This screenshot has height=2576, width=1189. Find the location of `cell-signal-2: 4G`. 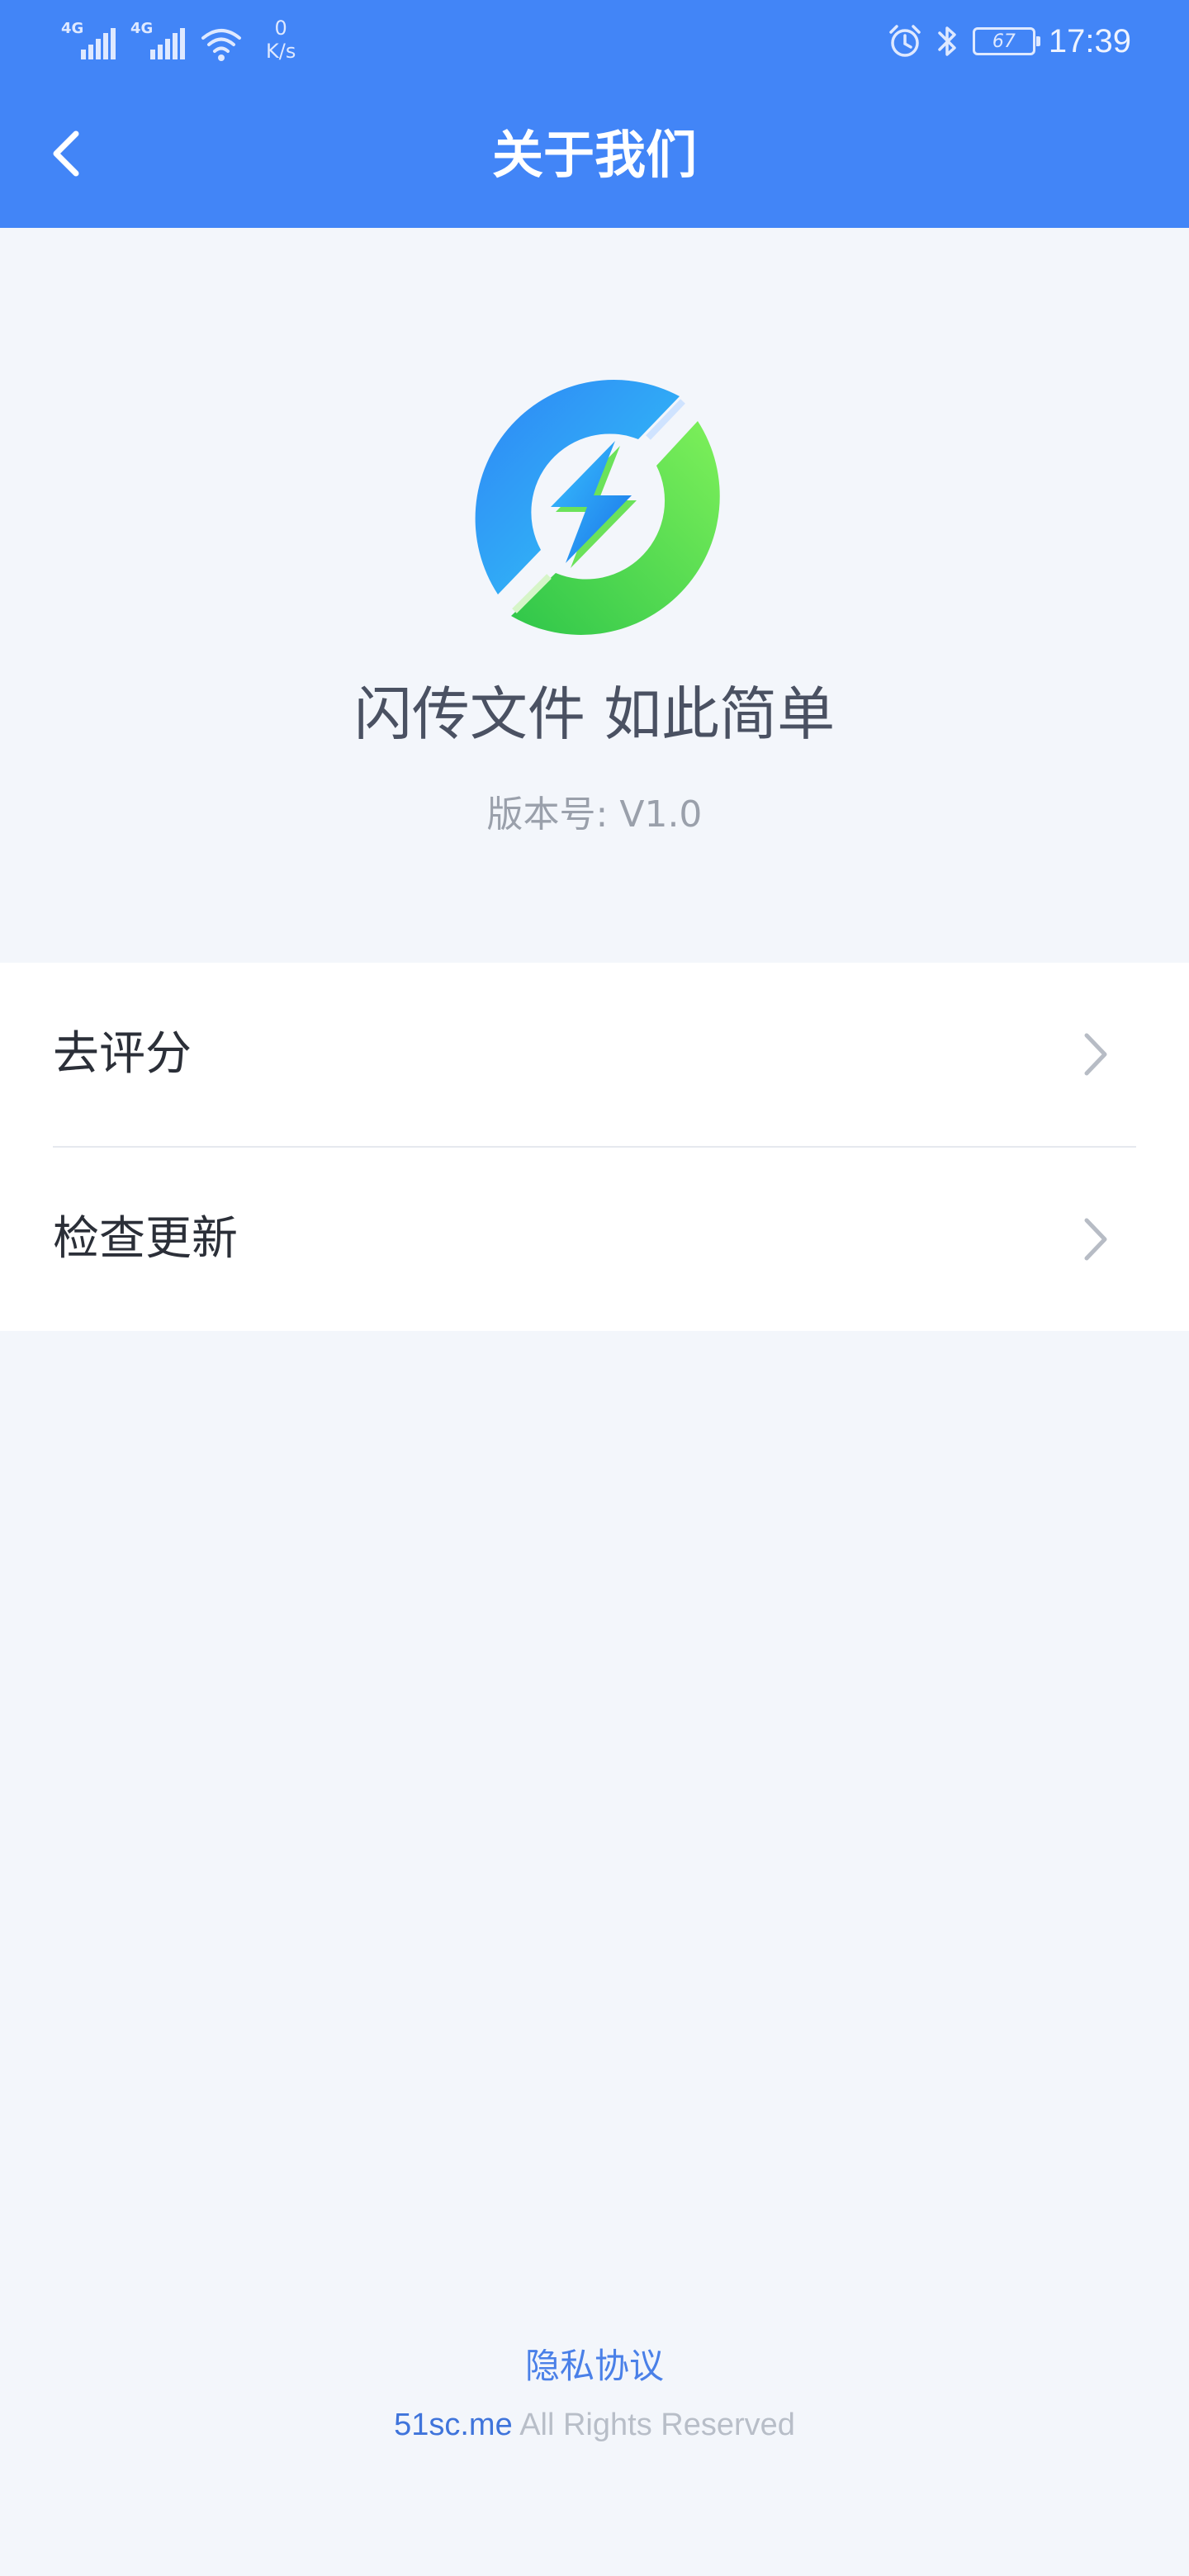

cell-signal-2: 4G is located at coordinates (159, 38).